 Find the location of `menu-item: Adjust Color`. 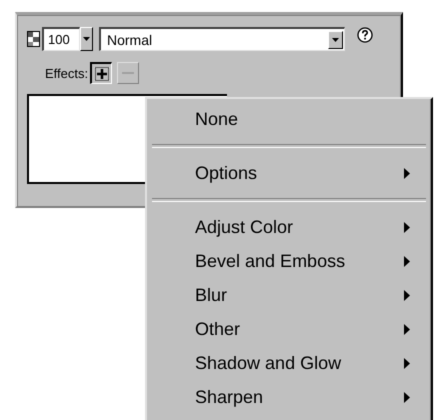

menu-item: Adjust Color is located at coordinates (289, 227).